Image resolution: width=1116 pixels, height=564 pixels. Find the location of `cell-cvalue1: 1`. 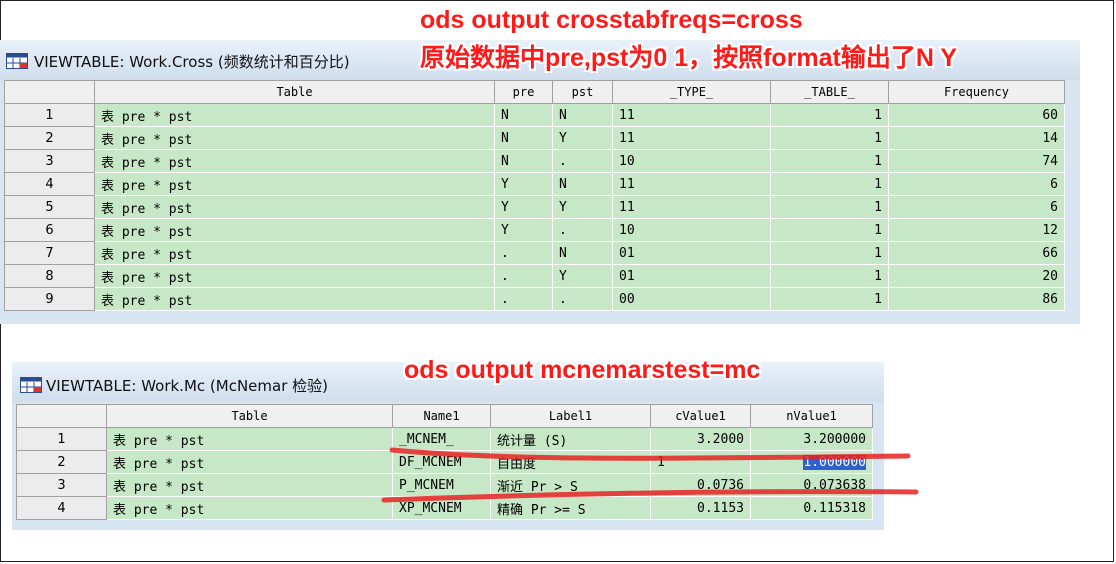

cell-cvalue1: 1 is located at coordinates (700, 462).